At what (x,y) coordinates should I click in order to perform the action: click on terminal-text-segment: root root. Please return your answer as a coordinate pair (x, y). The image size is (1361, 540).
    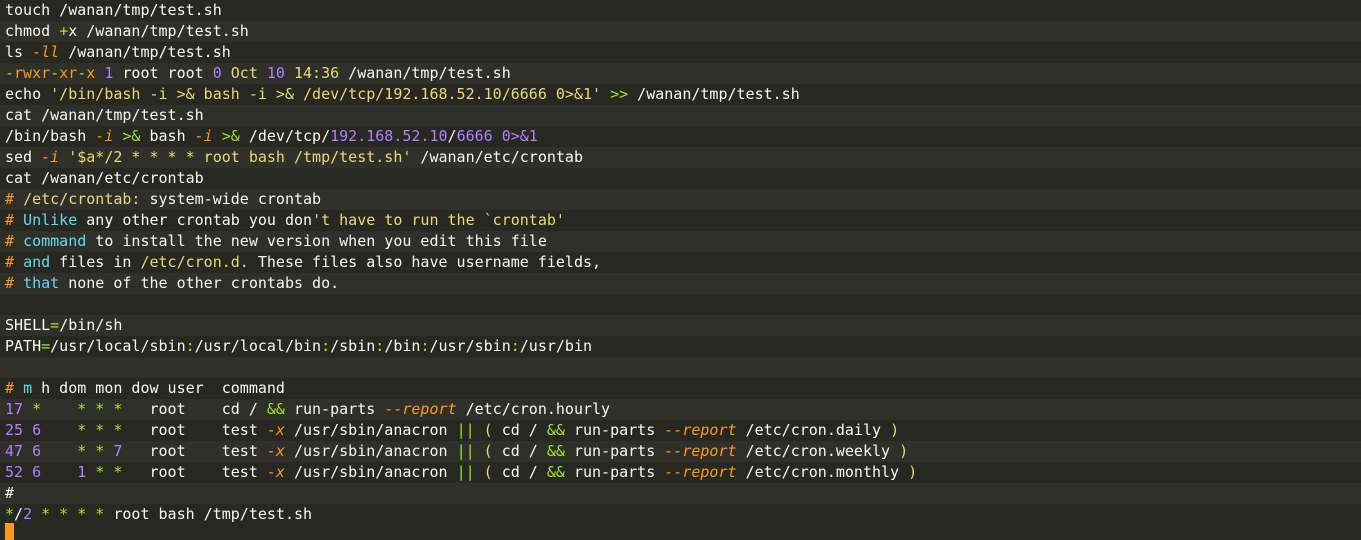
    Looking at the image, I should click on (163, 73).